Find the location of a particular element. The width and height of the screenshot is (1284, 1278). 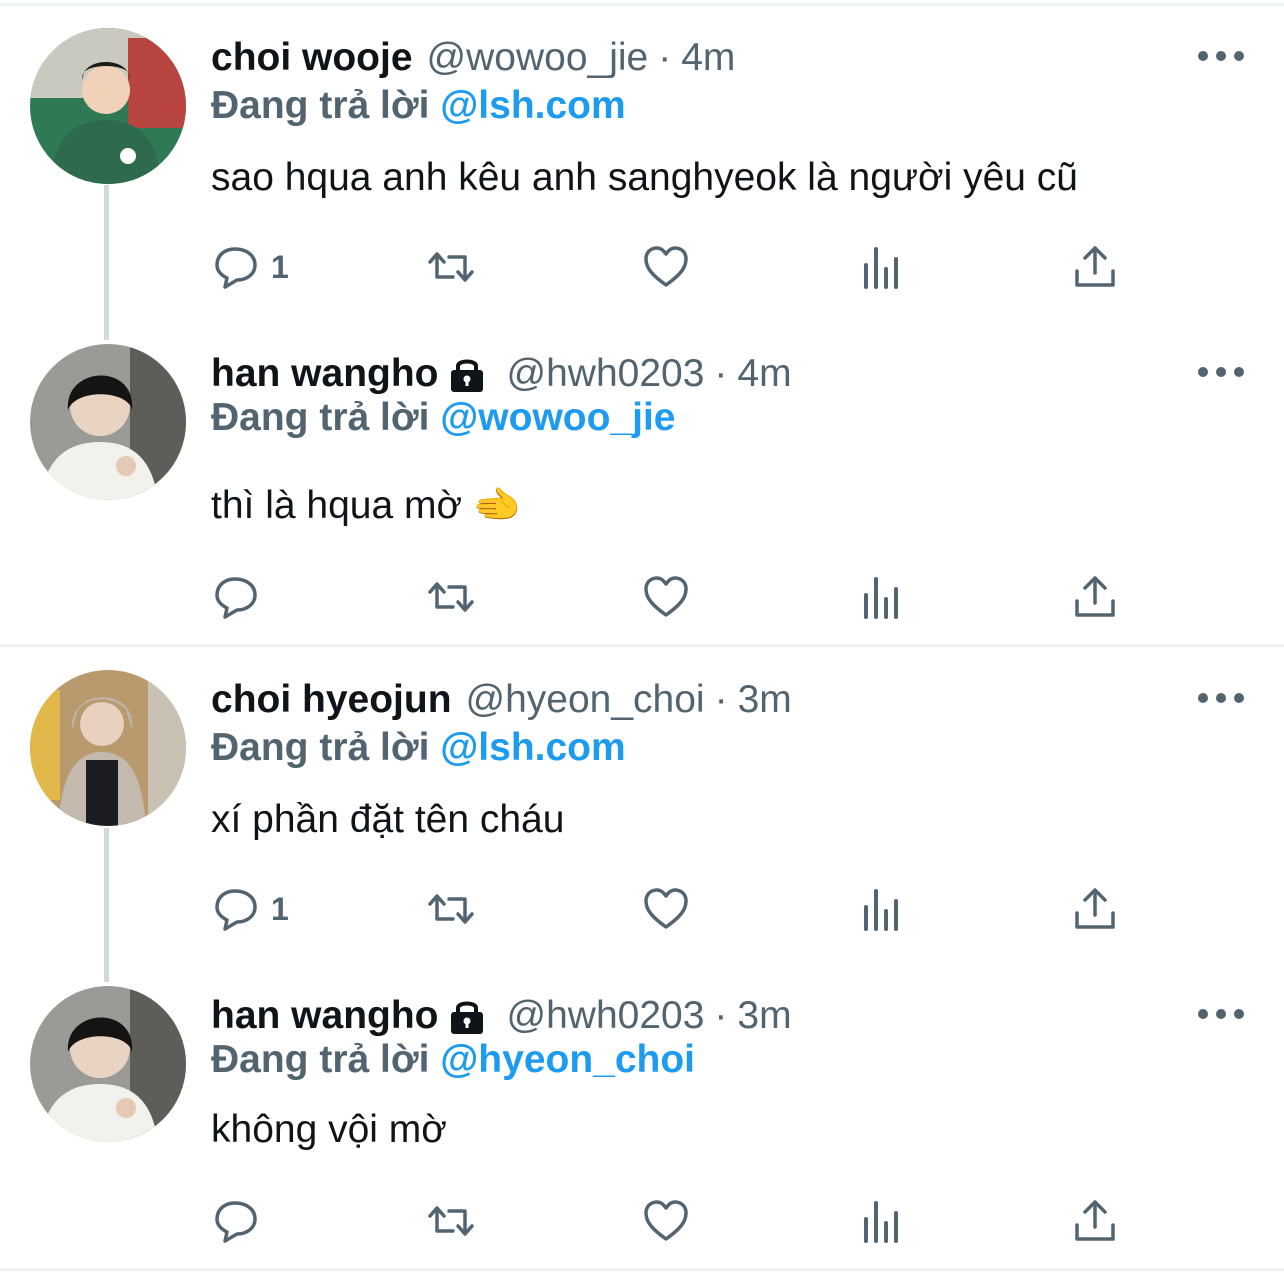

replying-to: Đang trả lời @wowoo_jie is located at coordinates (443, 418).